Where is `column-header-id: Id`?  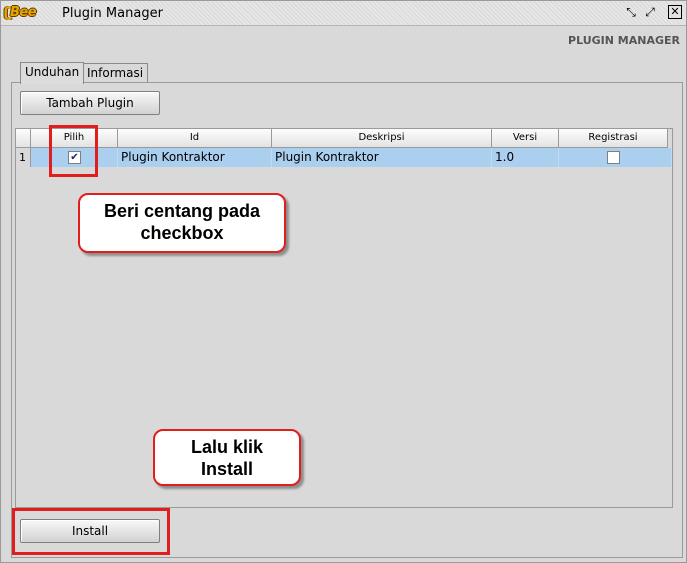 column-header-id: Id is located at coordinates (195, 138).